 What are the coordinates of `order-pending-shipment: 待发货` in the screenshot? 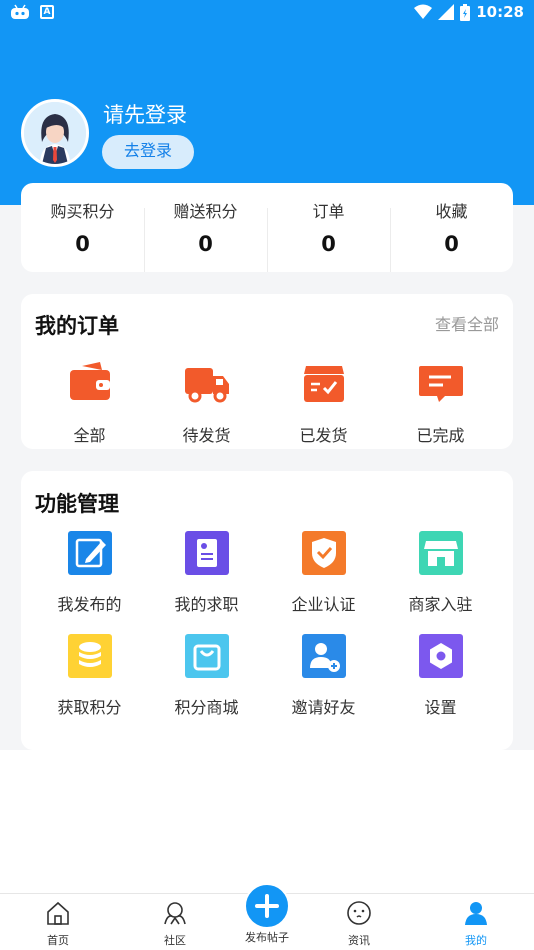 It's located at (206, 403).